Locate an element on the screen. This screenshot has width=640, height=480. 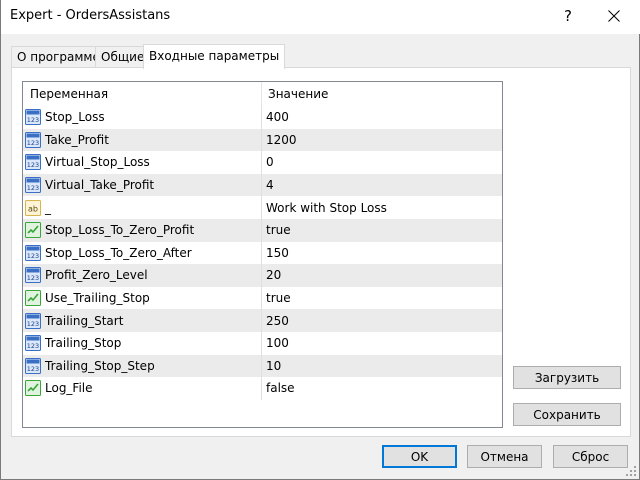
parameter-name-cell: 123 Take_Profit is located at coordinates (143, 140).